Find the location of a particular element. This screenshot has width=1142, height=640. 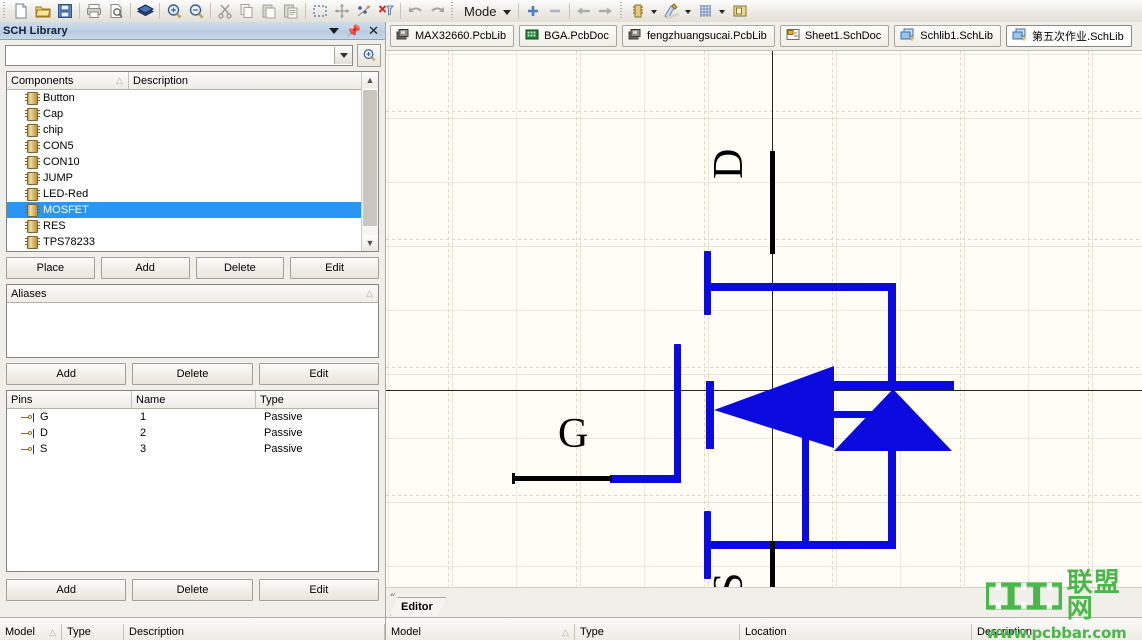

grid-icon is located at coordinates (706, 11).